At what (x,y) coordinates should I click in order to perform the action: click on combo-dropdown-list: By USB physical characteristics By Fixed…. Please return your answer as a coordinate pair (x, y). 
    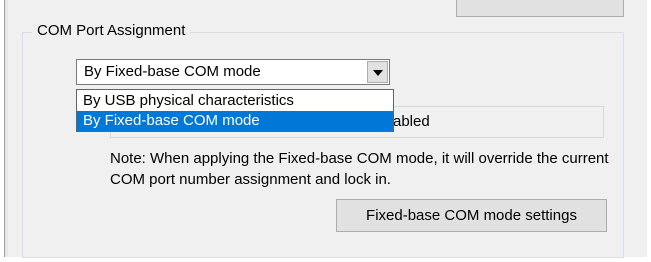
    Looking at the image, I should click on (235, 110).